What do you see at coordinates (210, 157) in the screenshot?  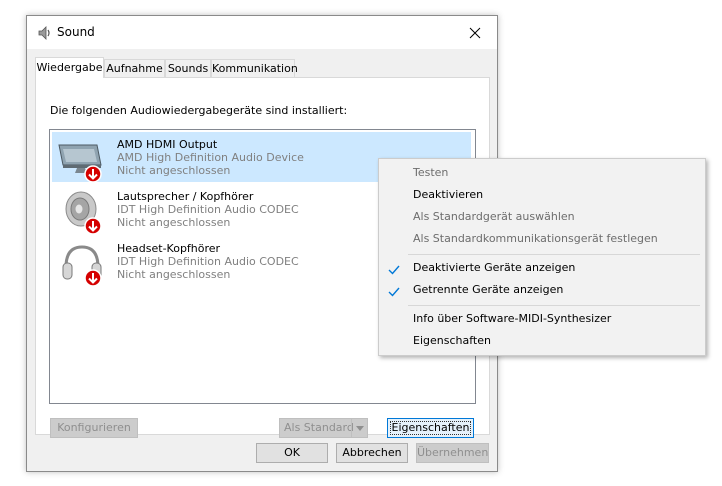 I see `device-description: AMD High Definition Audio Device` at bounding box center [210, 157].